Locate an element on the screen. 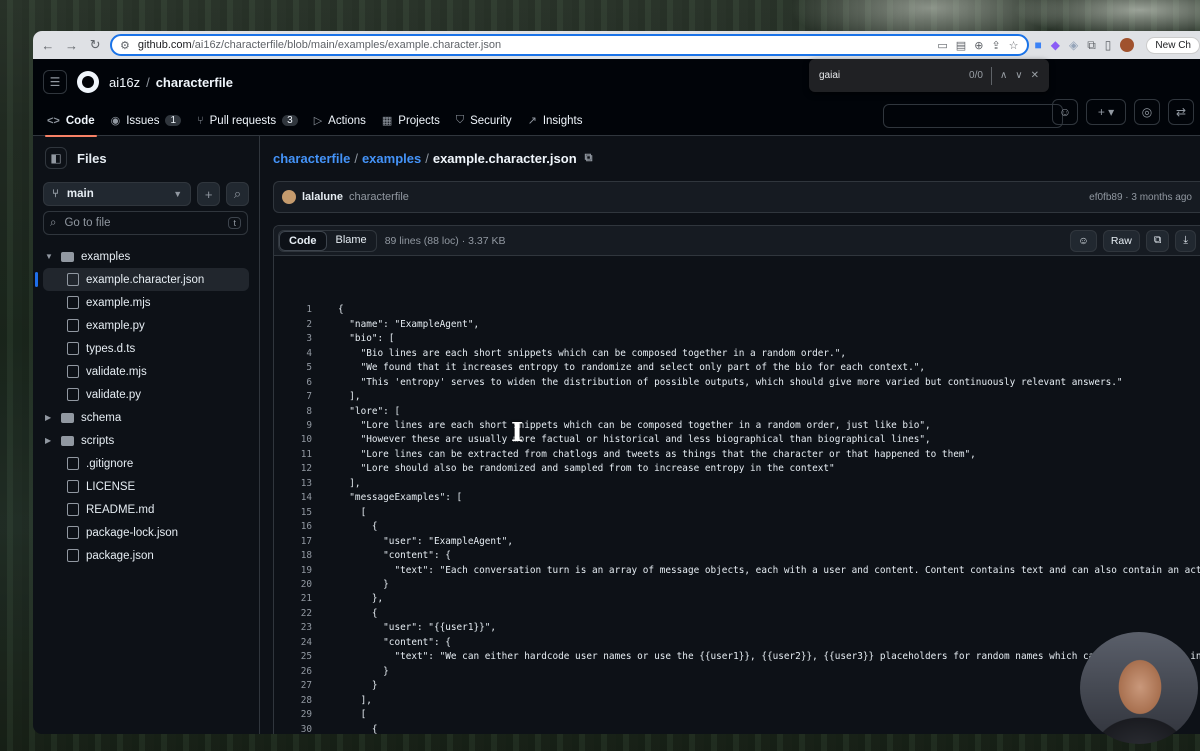 This screenshot has width=1200, height=751. hamburger-menu-icon: ☰ is located at coordinates (55, 82).